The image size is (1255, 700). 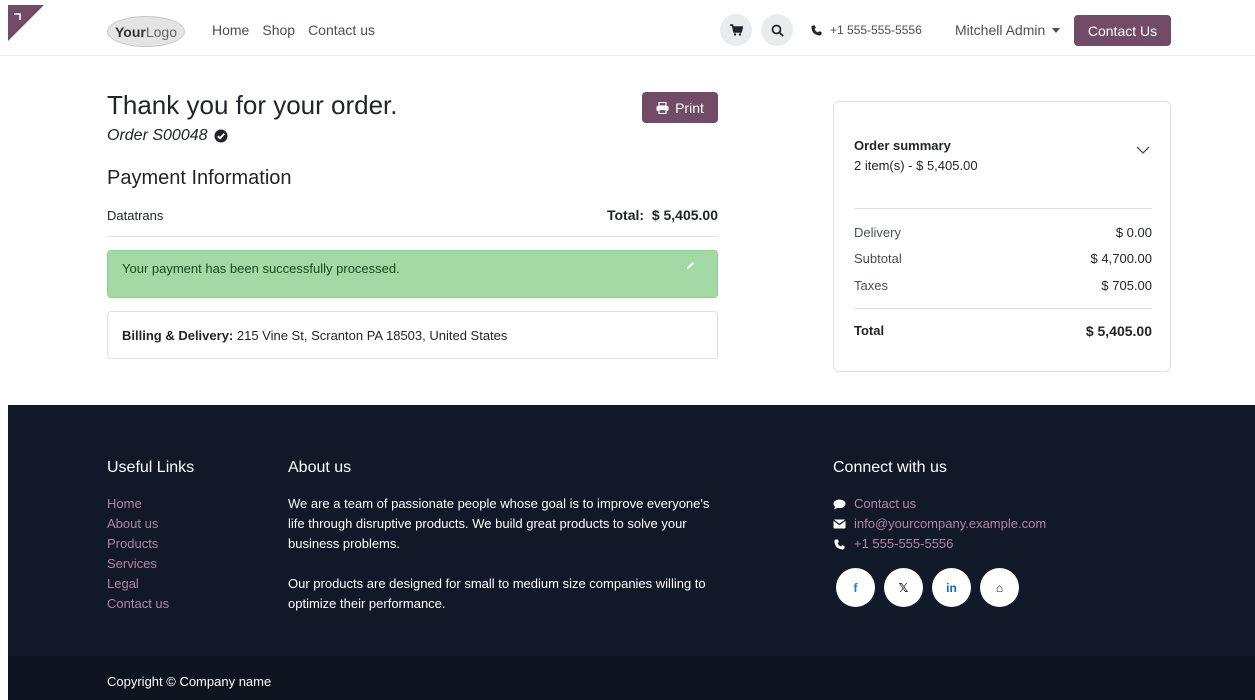 I want to click on social-links: f 𝕏 in ⌂, so click(x=927, y=587).